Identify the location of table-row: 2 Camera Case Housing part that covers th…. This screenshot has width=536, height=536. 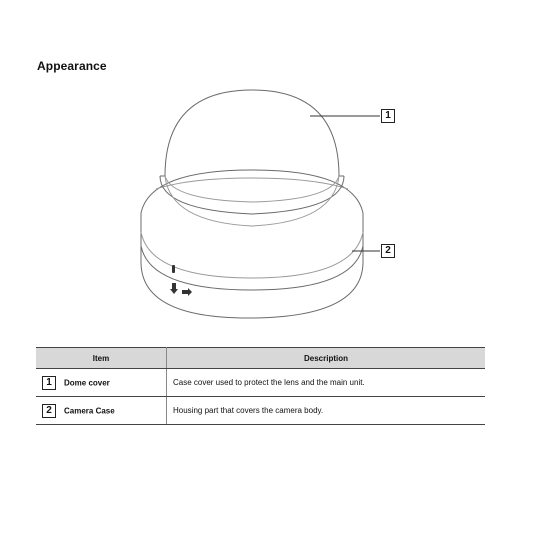
(260, 410).